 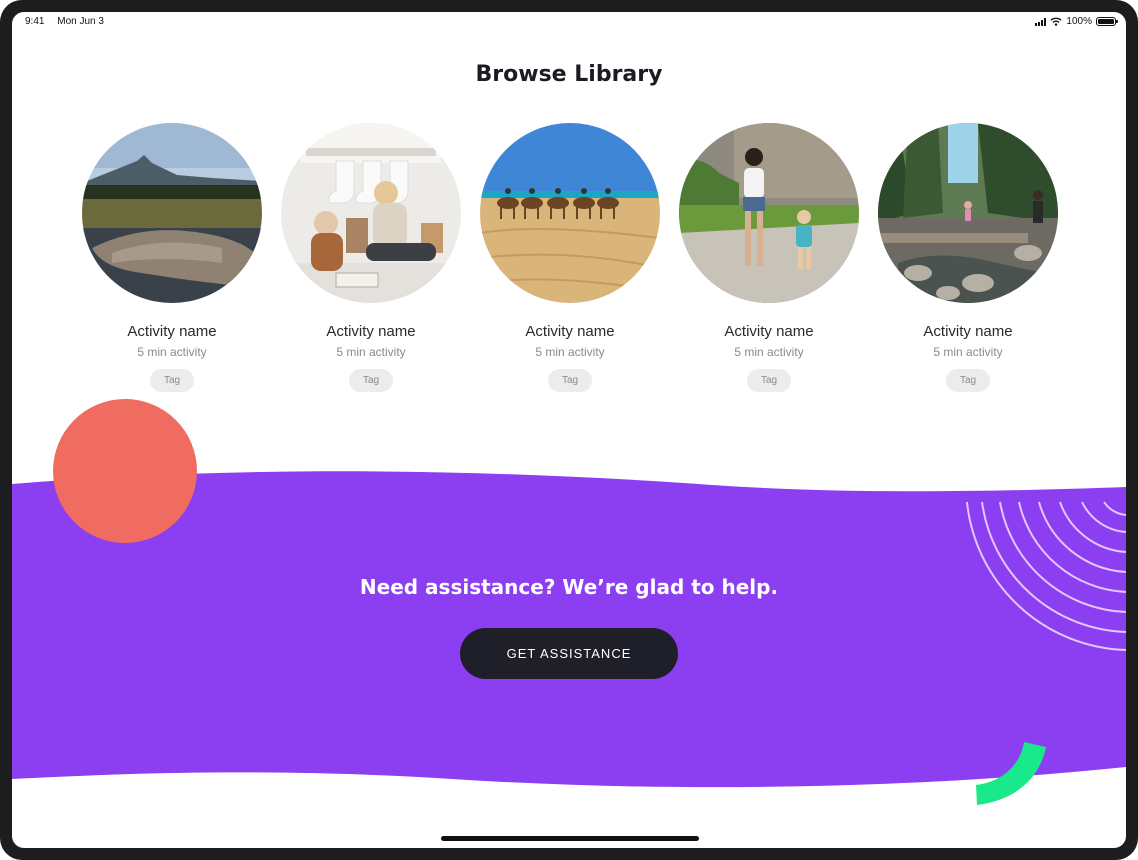 What do you see at coordinates (570, 213) in the screenshot?
I see `camels-beach-photo` at bounding box center [570, 213].